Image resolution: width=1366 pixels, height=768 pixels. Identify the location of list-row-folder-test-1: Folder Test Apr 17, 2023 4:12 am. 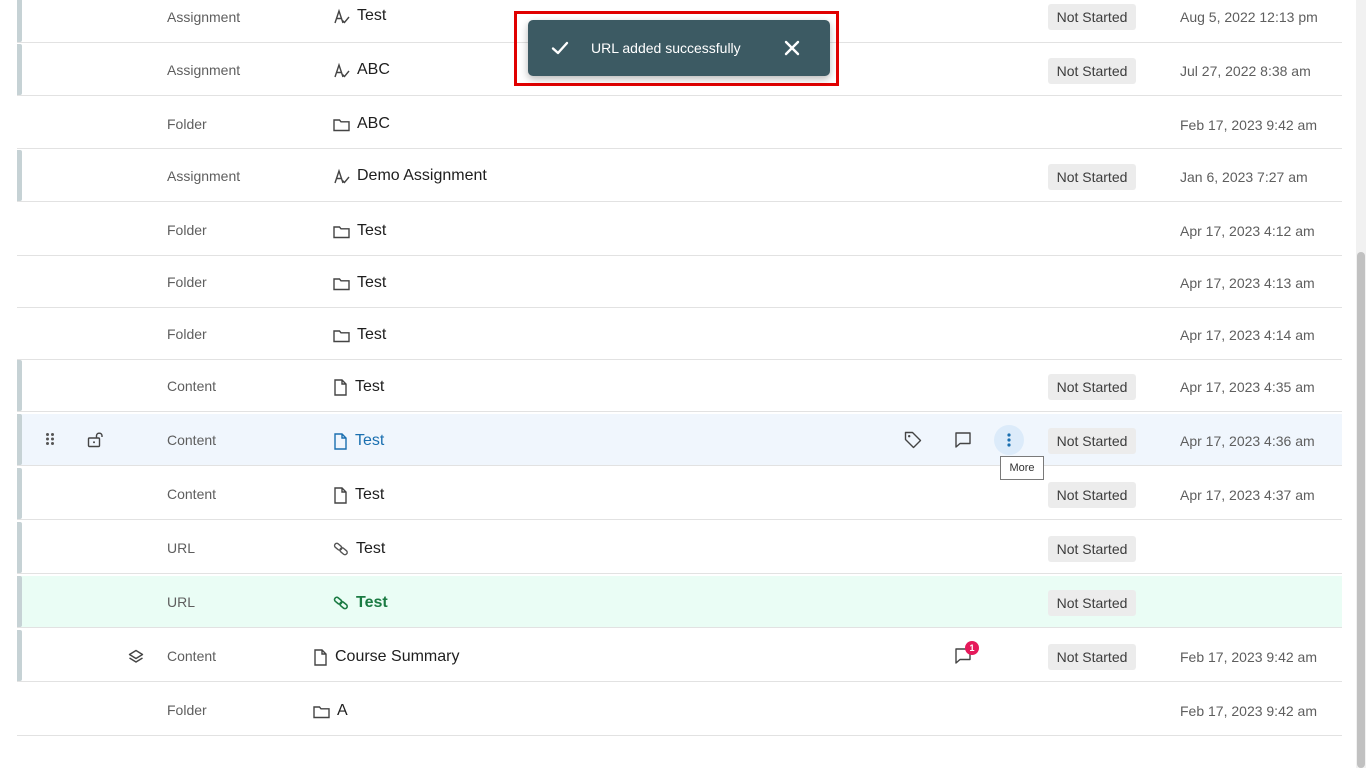
(679, 230).